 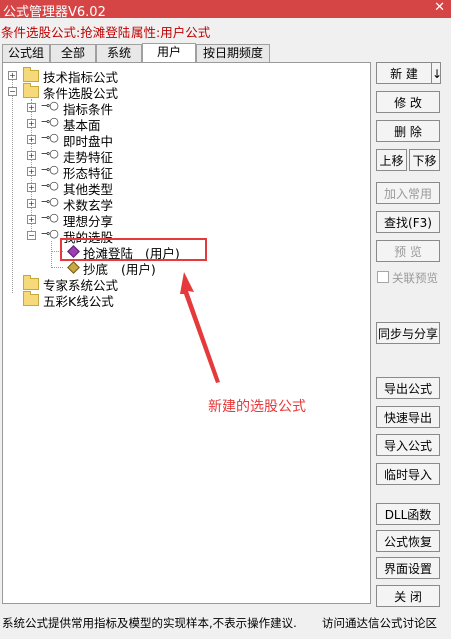 I want to click on forum-link: 访问通达信公式讨论区, so click(x=379, y=623).